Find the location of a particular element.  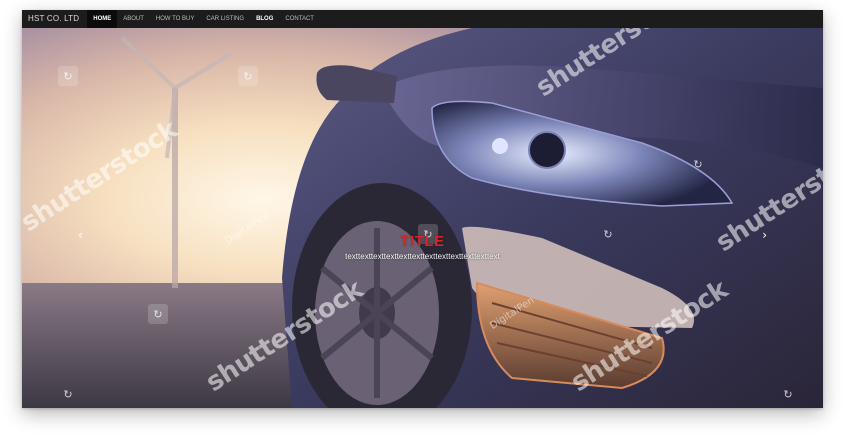

brand-logo: HST CO. LTD is located at coordinates (54, 19).